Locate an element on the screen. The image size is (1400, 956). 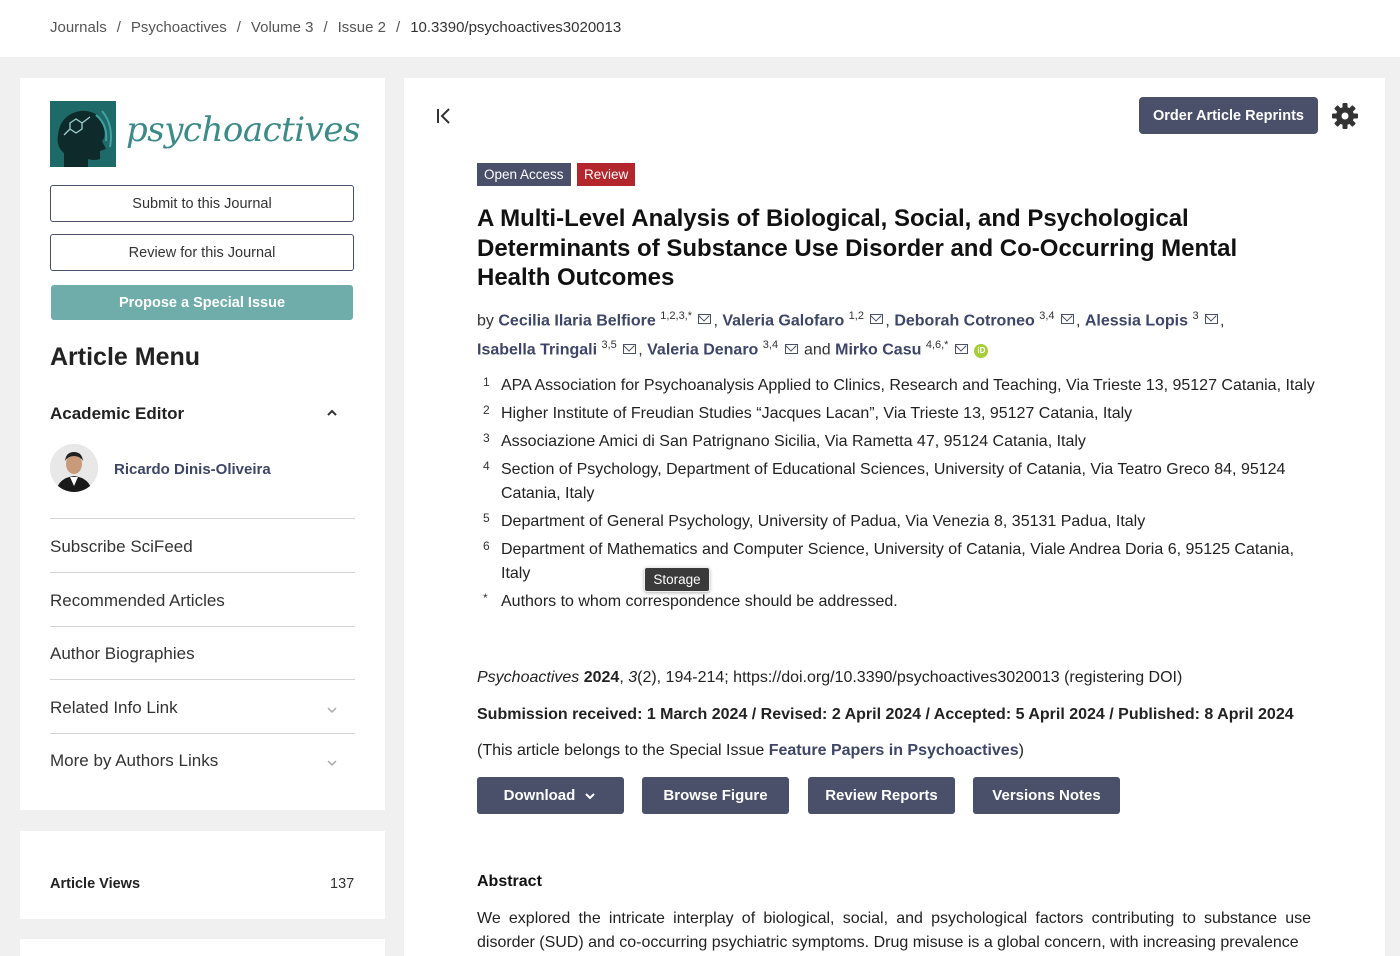
author-affiliation-sup: 3,5 is located at coordinates (609, 345).